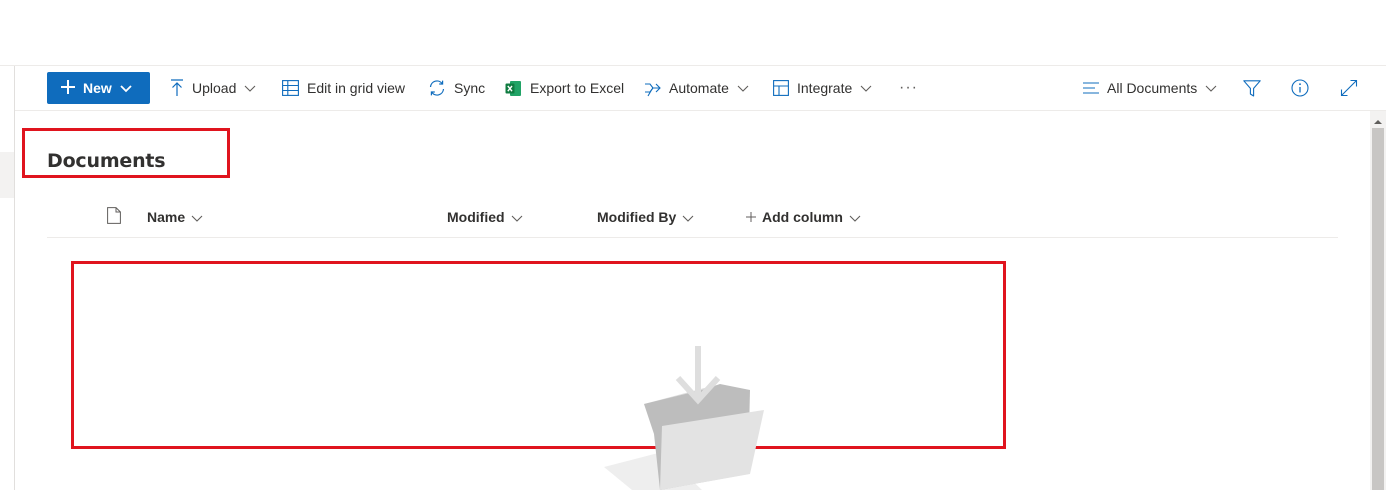 This screenshot has width=1386, height=495. I want to click on add-column-button: Add column, so click(803, 217).